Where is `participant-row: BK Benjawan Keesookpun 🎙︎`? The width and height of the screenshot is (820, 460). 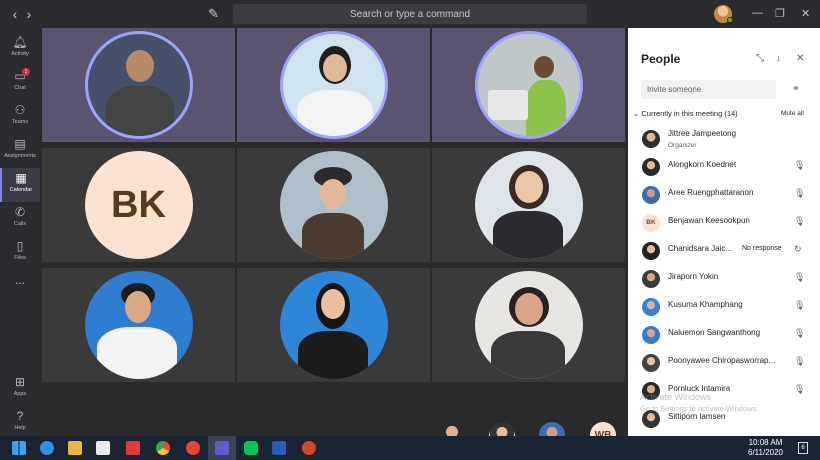
participant-row: BK Benjawan Keesookpun 🎙︎ is located at coordinates (724, 224).